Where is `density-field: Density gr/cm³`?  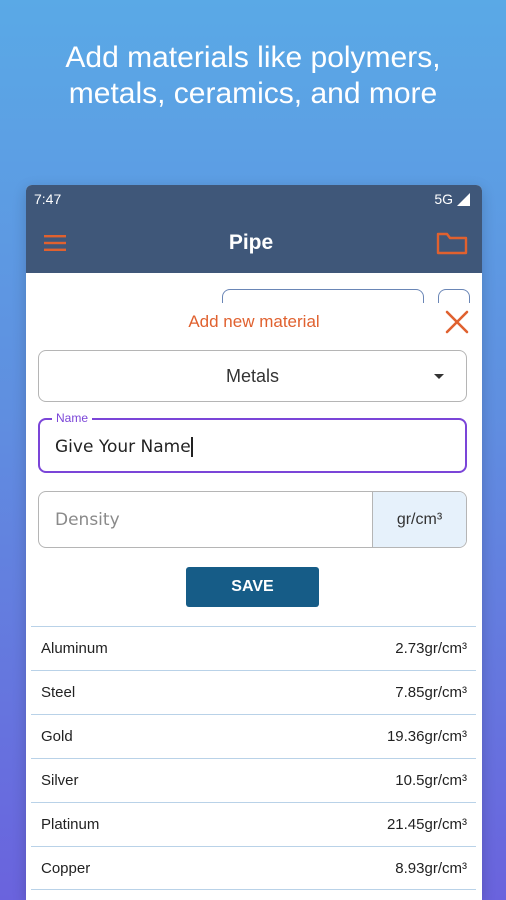
density-field: Density gr/cm³ is located at coordinates (252, 519).